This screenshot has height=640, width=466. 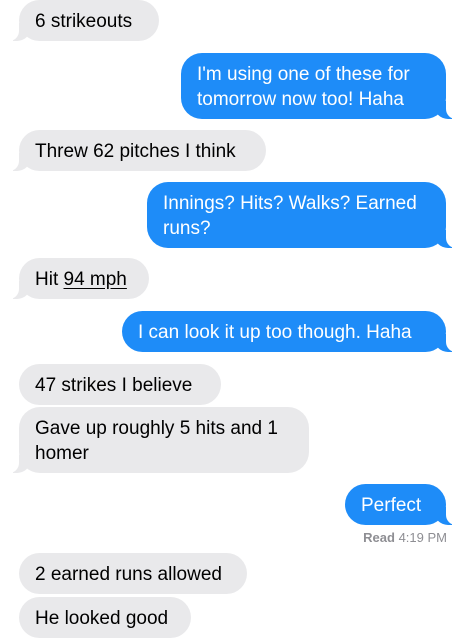 I want to click on message-text: Threw 62 pitches I think, so click(x=135, y=151).